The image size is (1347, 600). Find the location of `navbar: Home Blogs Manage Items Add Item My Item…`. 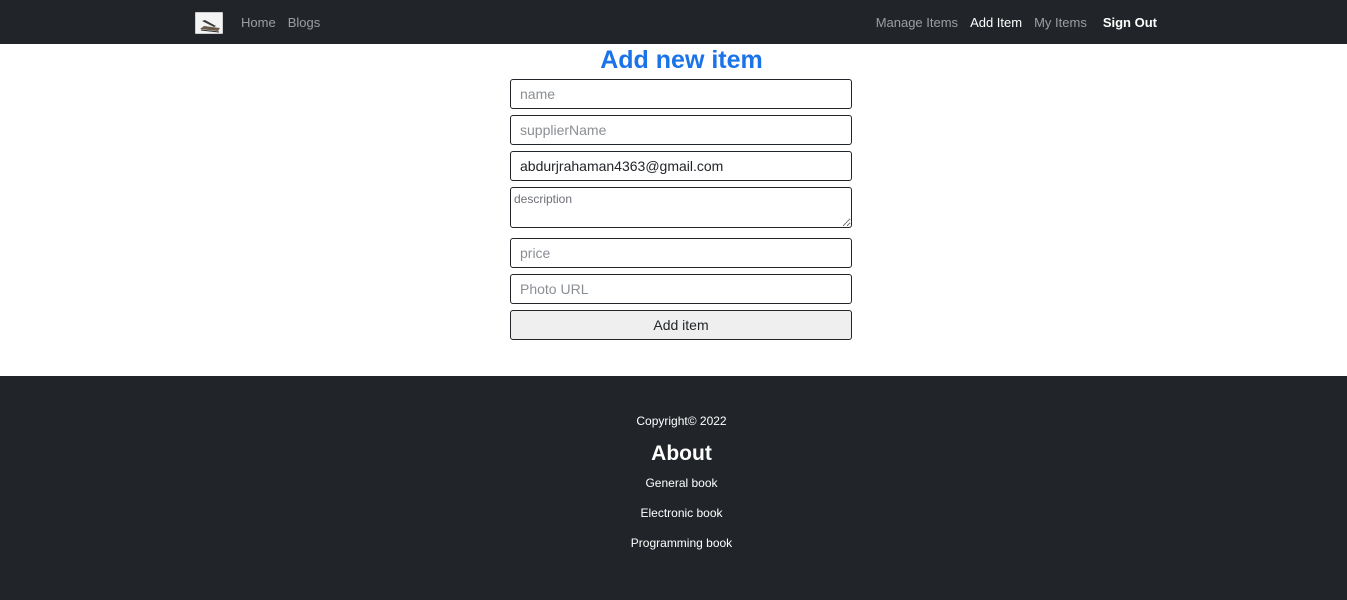

navbar: Home Blogs Manage Items Add Item My Item… is located at coordinates (673, 22).